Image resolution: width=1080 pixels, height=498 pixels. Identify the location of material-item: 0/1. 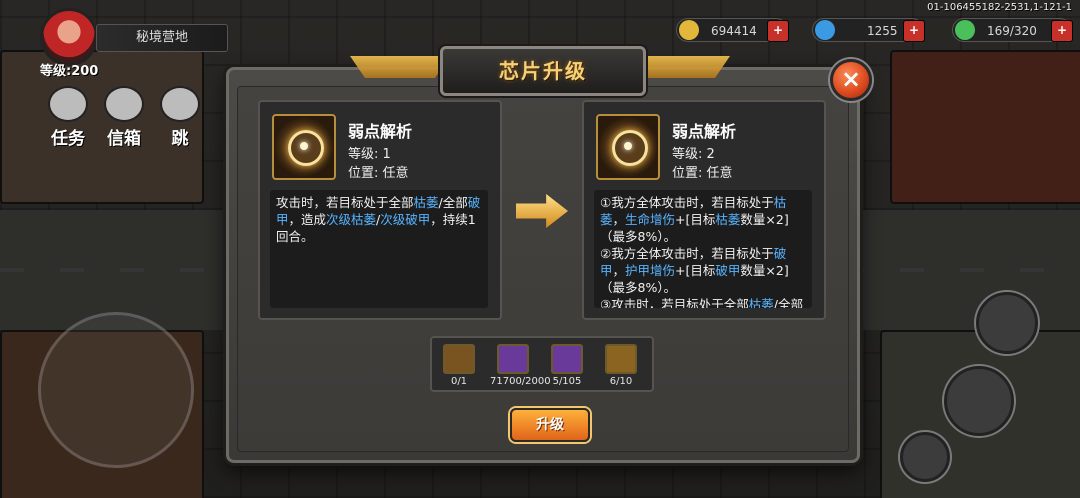
(459, 365).